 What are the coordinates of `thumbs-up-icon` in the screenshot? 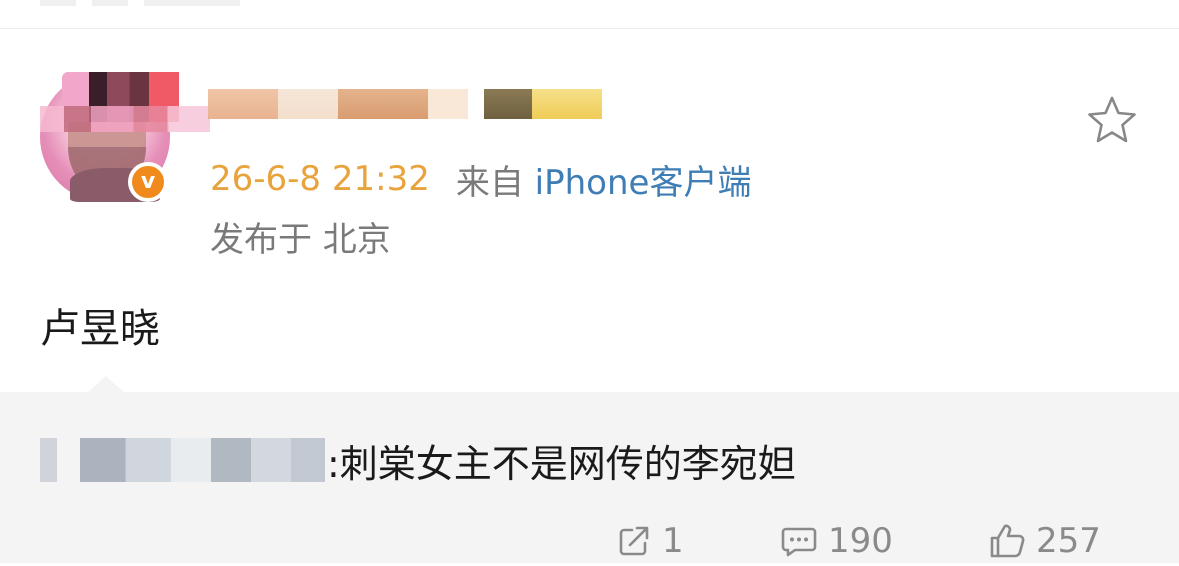 It's located at (1007, 541).